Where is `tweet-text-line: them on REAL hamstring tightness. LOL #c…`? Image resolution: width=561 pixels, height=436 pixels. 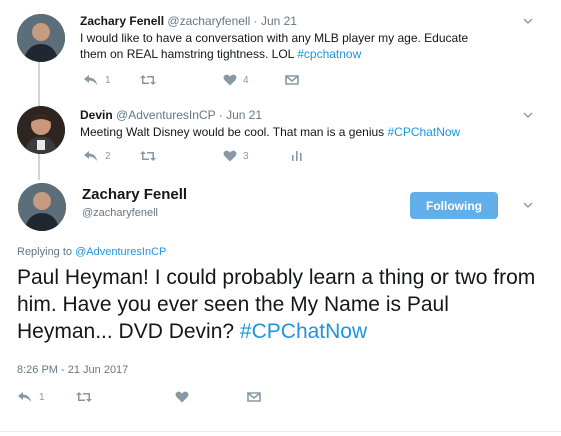 tweet-text-line: them on REAL hamstring tightness. LOL #c… is located at coordinates (295, 54).